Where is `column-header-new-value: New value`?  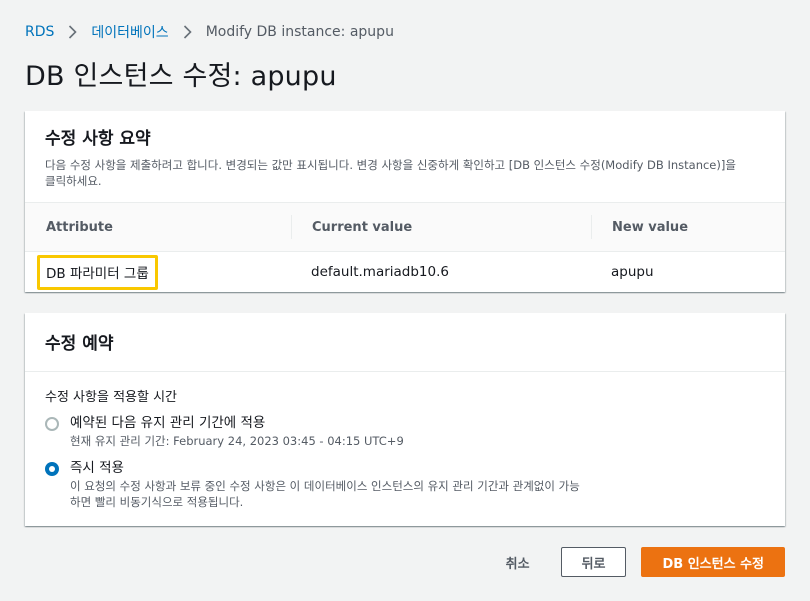
column-header-new-value: New value is located at coordinates (688, 227).